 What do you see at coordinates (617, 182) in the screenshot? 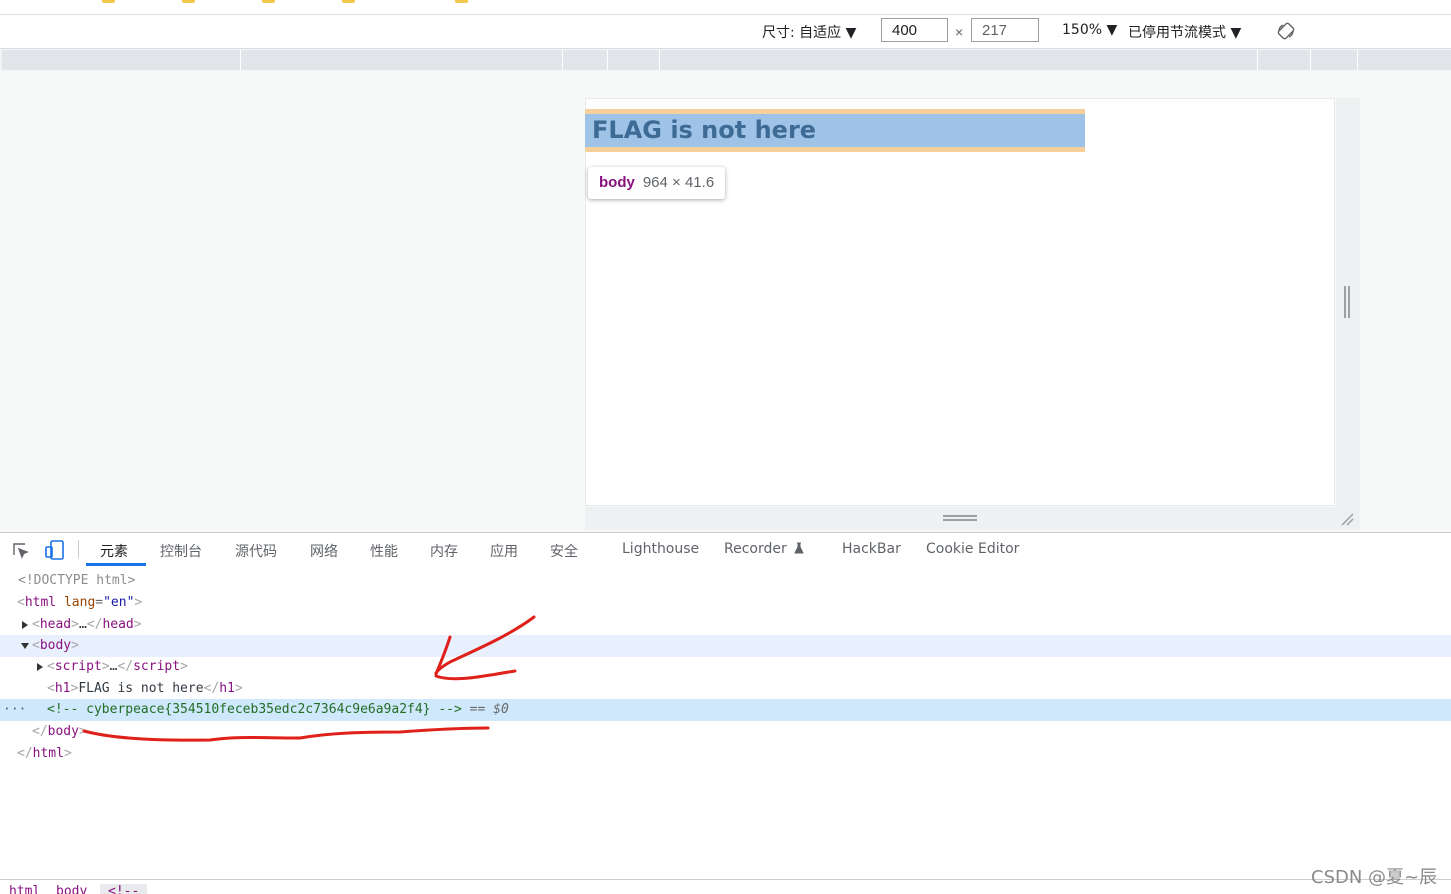
I see `tooltip-tag: body` at bounding box center [617, 182].